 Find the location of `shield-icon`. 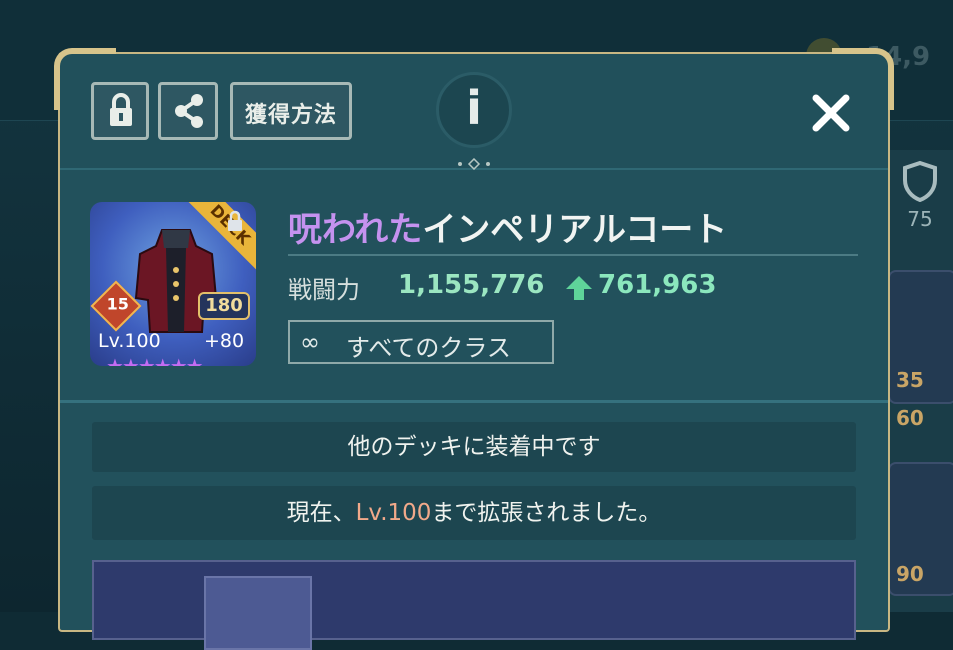

shield-icon is located at coordinates (920, 181).